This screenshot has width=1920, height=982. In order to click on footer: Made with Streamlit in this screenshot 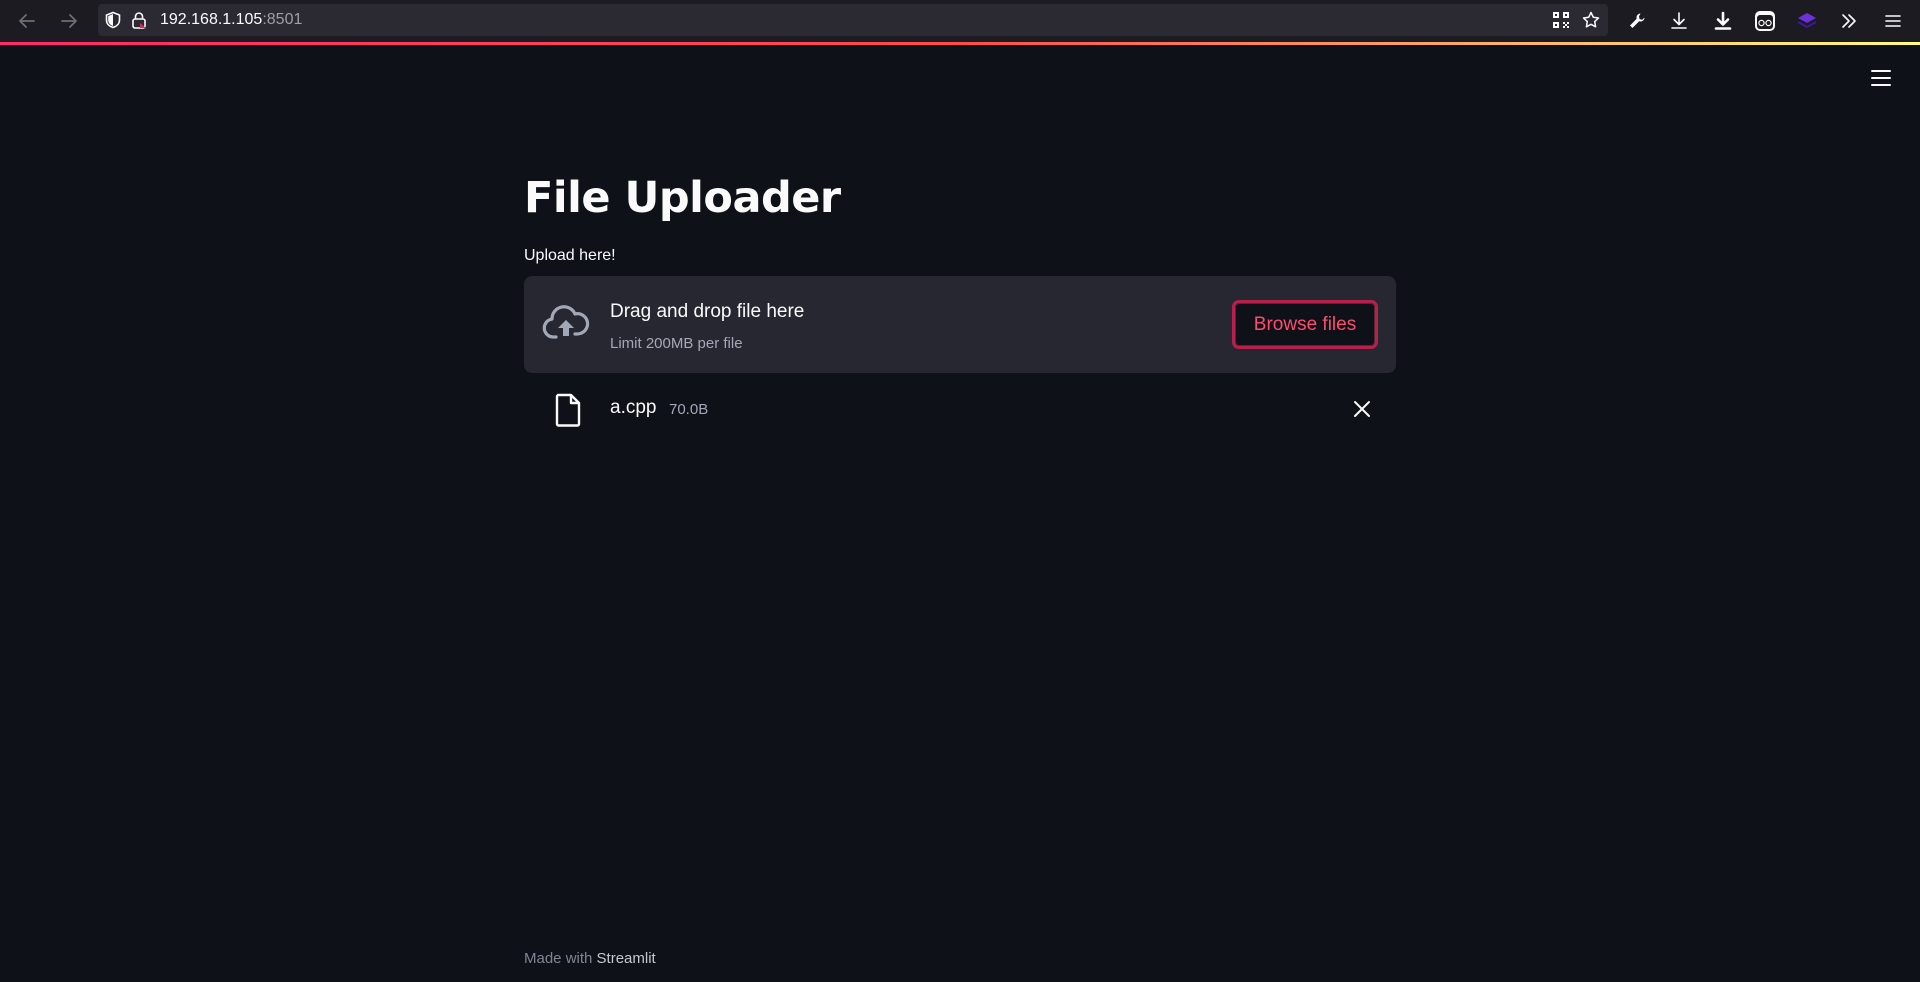, I will do `click(590, 958)`.